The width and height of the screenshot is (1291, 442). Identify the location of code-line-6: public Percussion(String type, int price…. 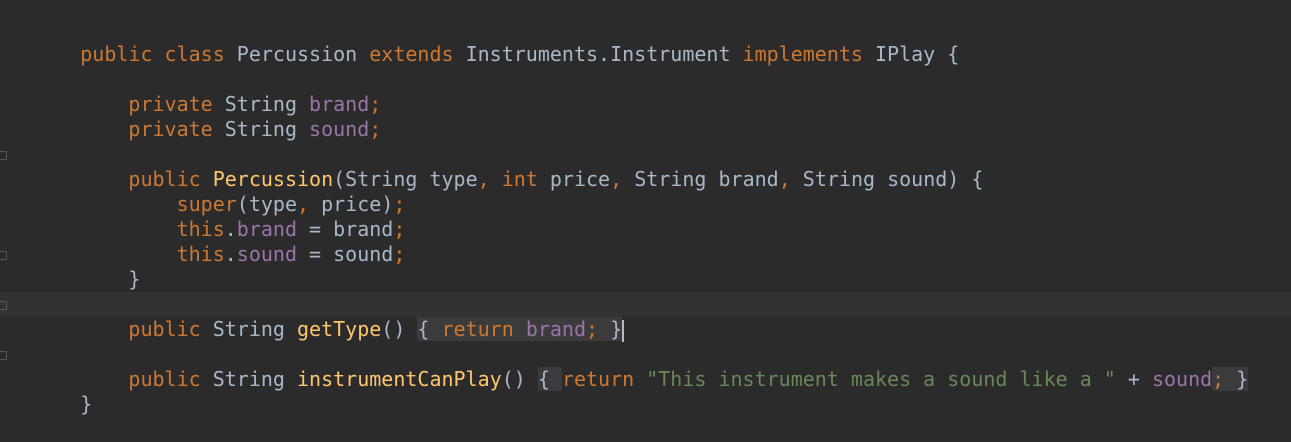
(645, 166).